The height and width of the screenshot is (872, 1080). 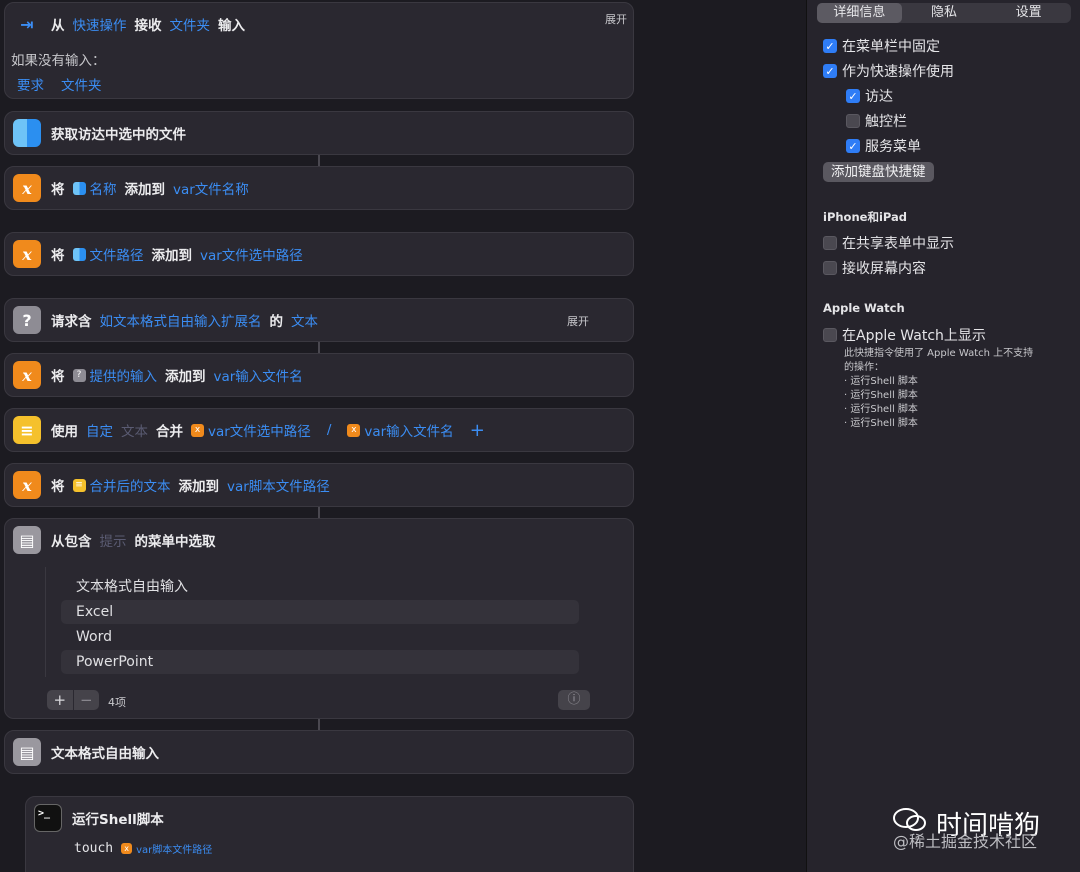 I want to click on remove-item-button: −, so click(x=87, y=700).